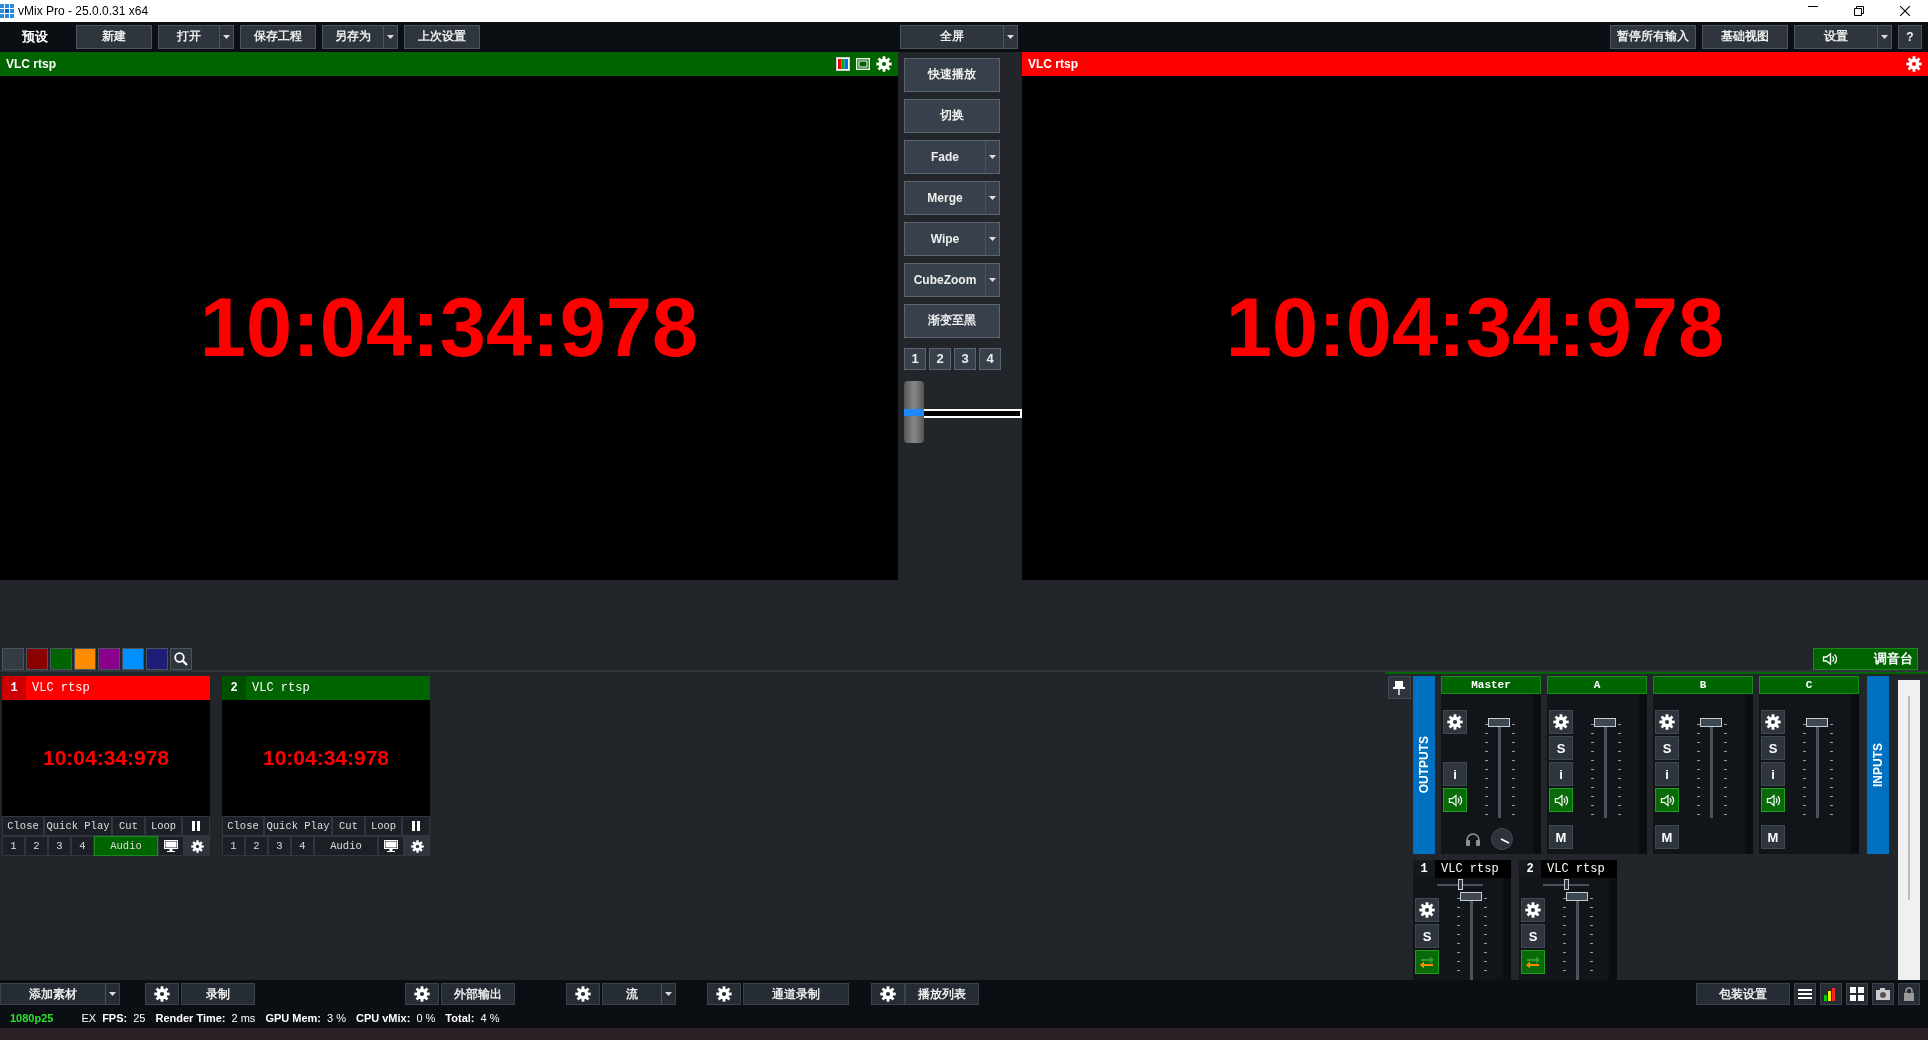  Describe the element at coordinates (1909, 994) in the screenshot. I see `lock-icon` at that location.